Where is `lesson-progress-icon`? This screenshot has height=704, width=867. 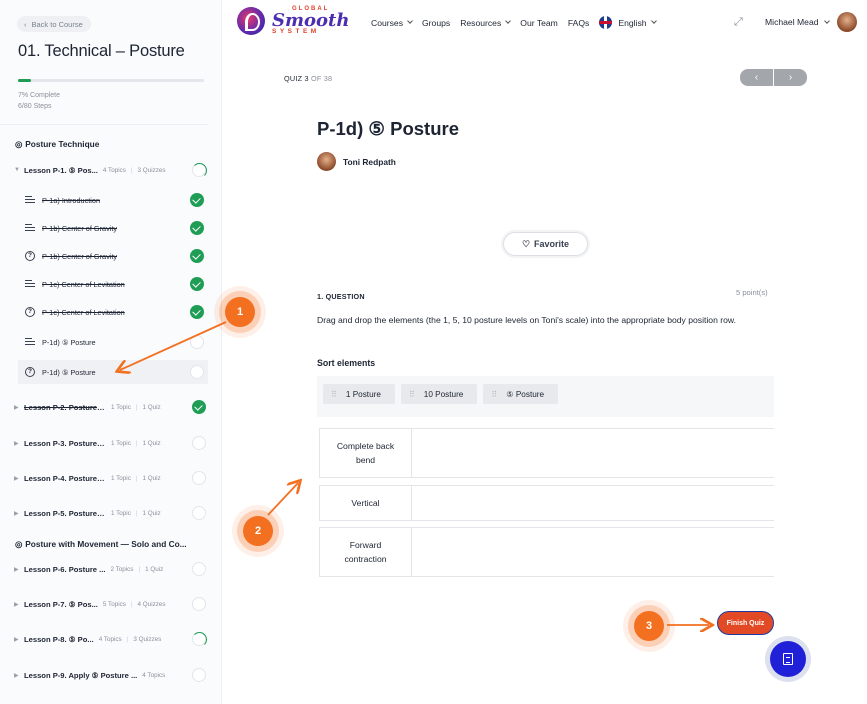 lesson-progress-icon is located at coordinates (199, 170).